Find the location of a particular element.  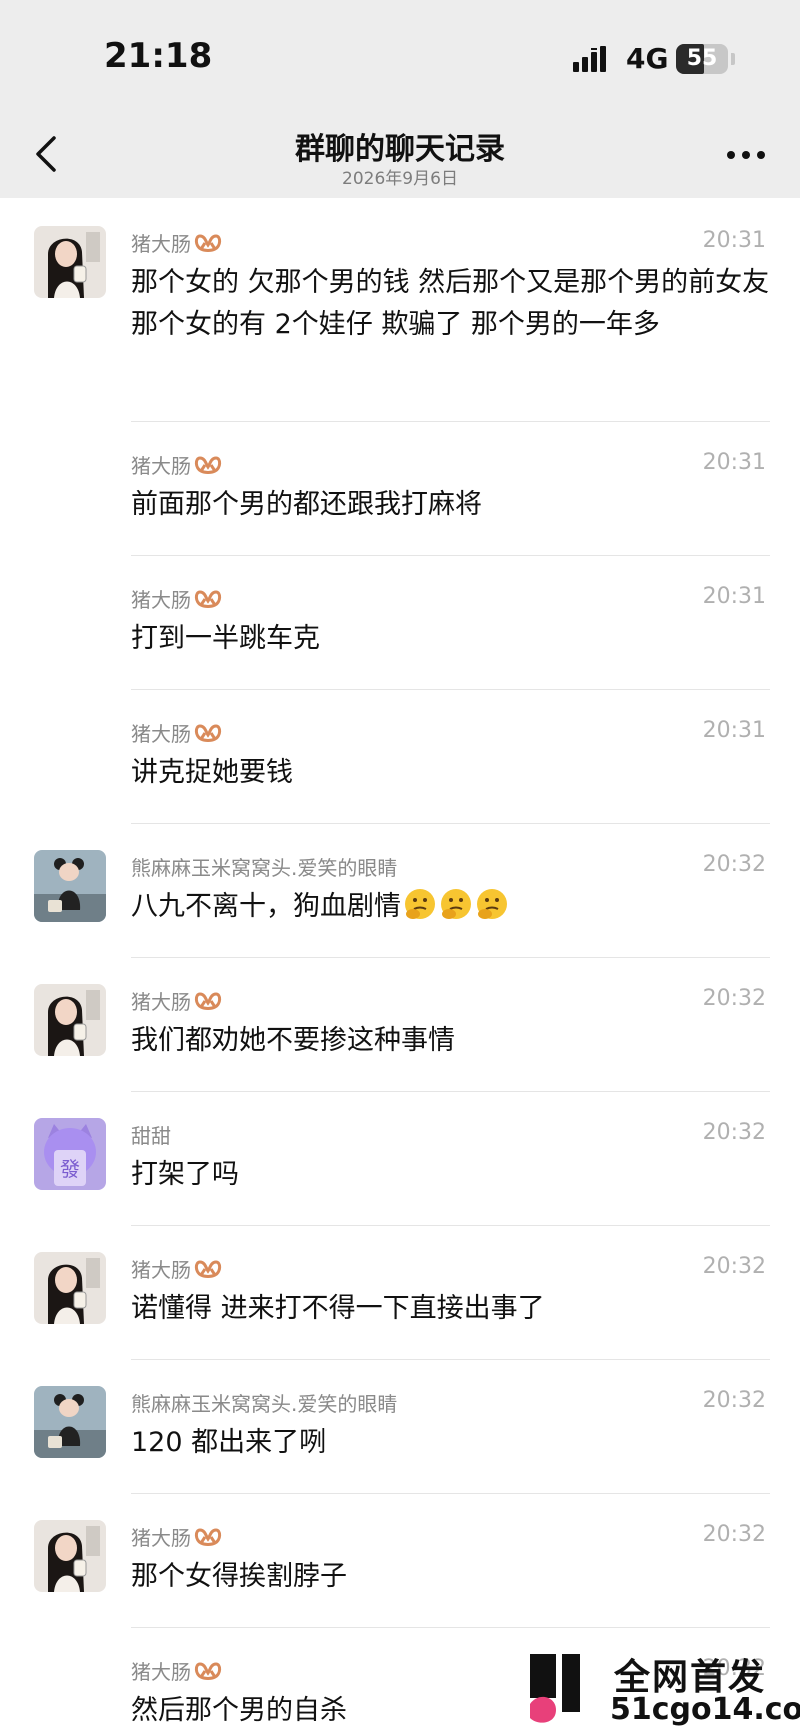

message-item: 猪大肠 20:31 打到一半跳车克 is located at coordinates (400, 623).